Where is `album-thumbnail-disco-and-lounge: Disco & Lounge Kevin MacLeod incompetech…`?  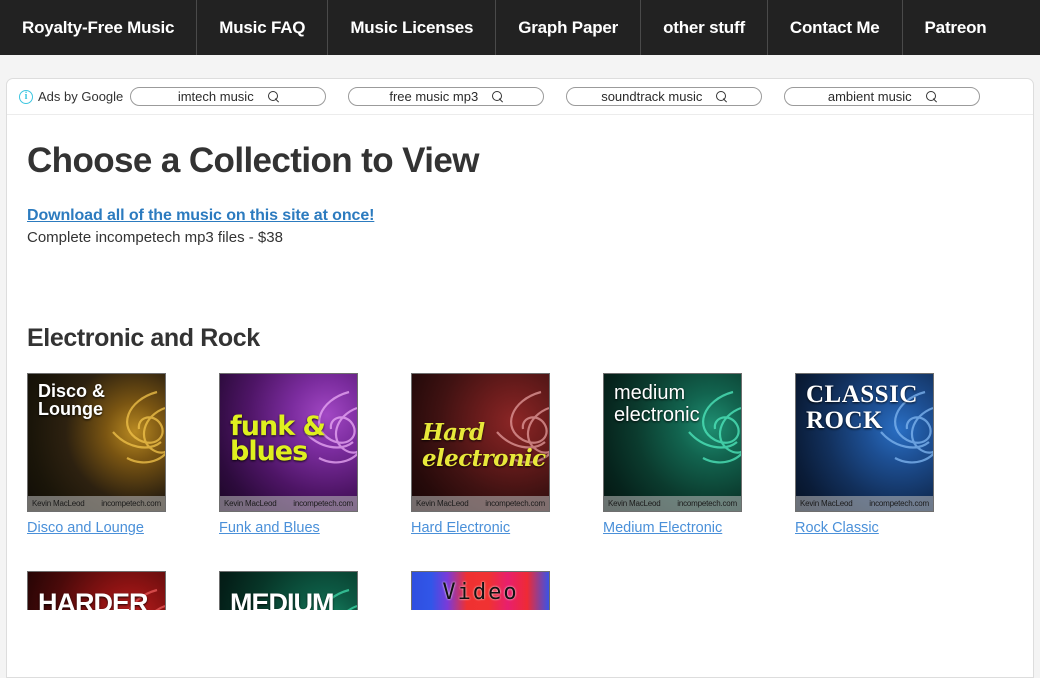 album-thumbnail-disco-and-lounge: Disco & Lounge Kevin MacLeod incompetech… is located at coordinates (96, 442).